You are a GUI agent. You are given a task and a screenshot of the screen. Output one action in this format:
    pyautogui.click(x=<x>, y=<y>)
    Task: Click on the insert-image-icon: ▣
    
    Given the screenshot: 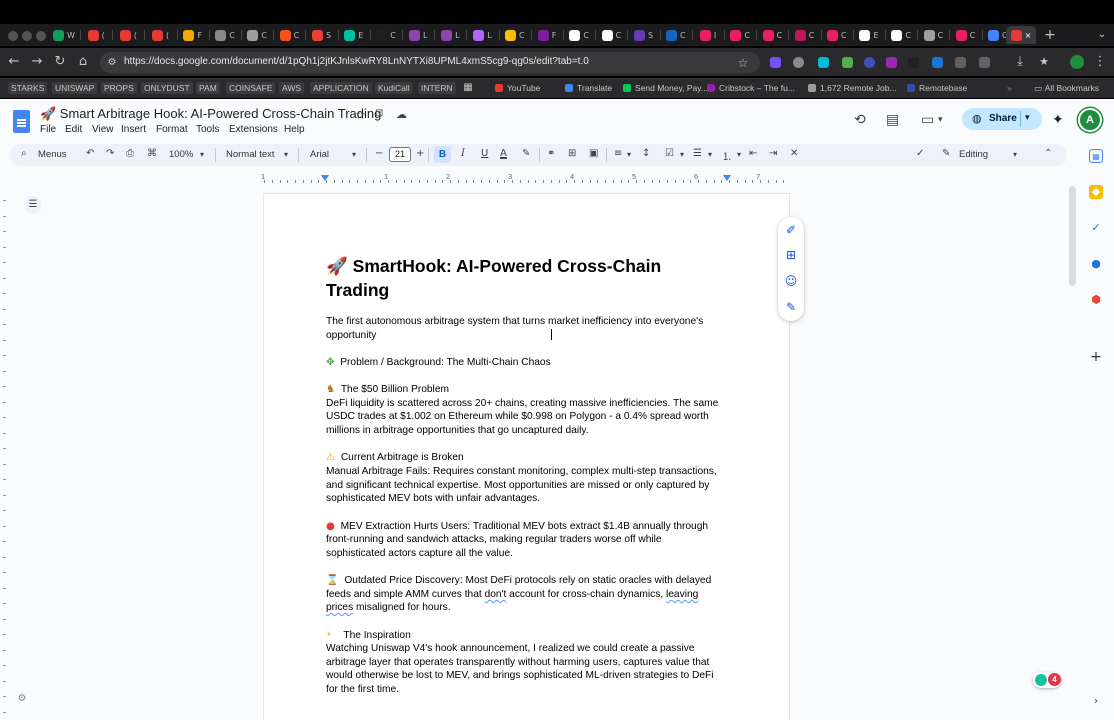 What is the action you would take?
    pyautogui.click(x=593, y=153)
    